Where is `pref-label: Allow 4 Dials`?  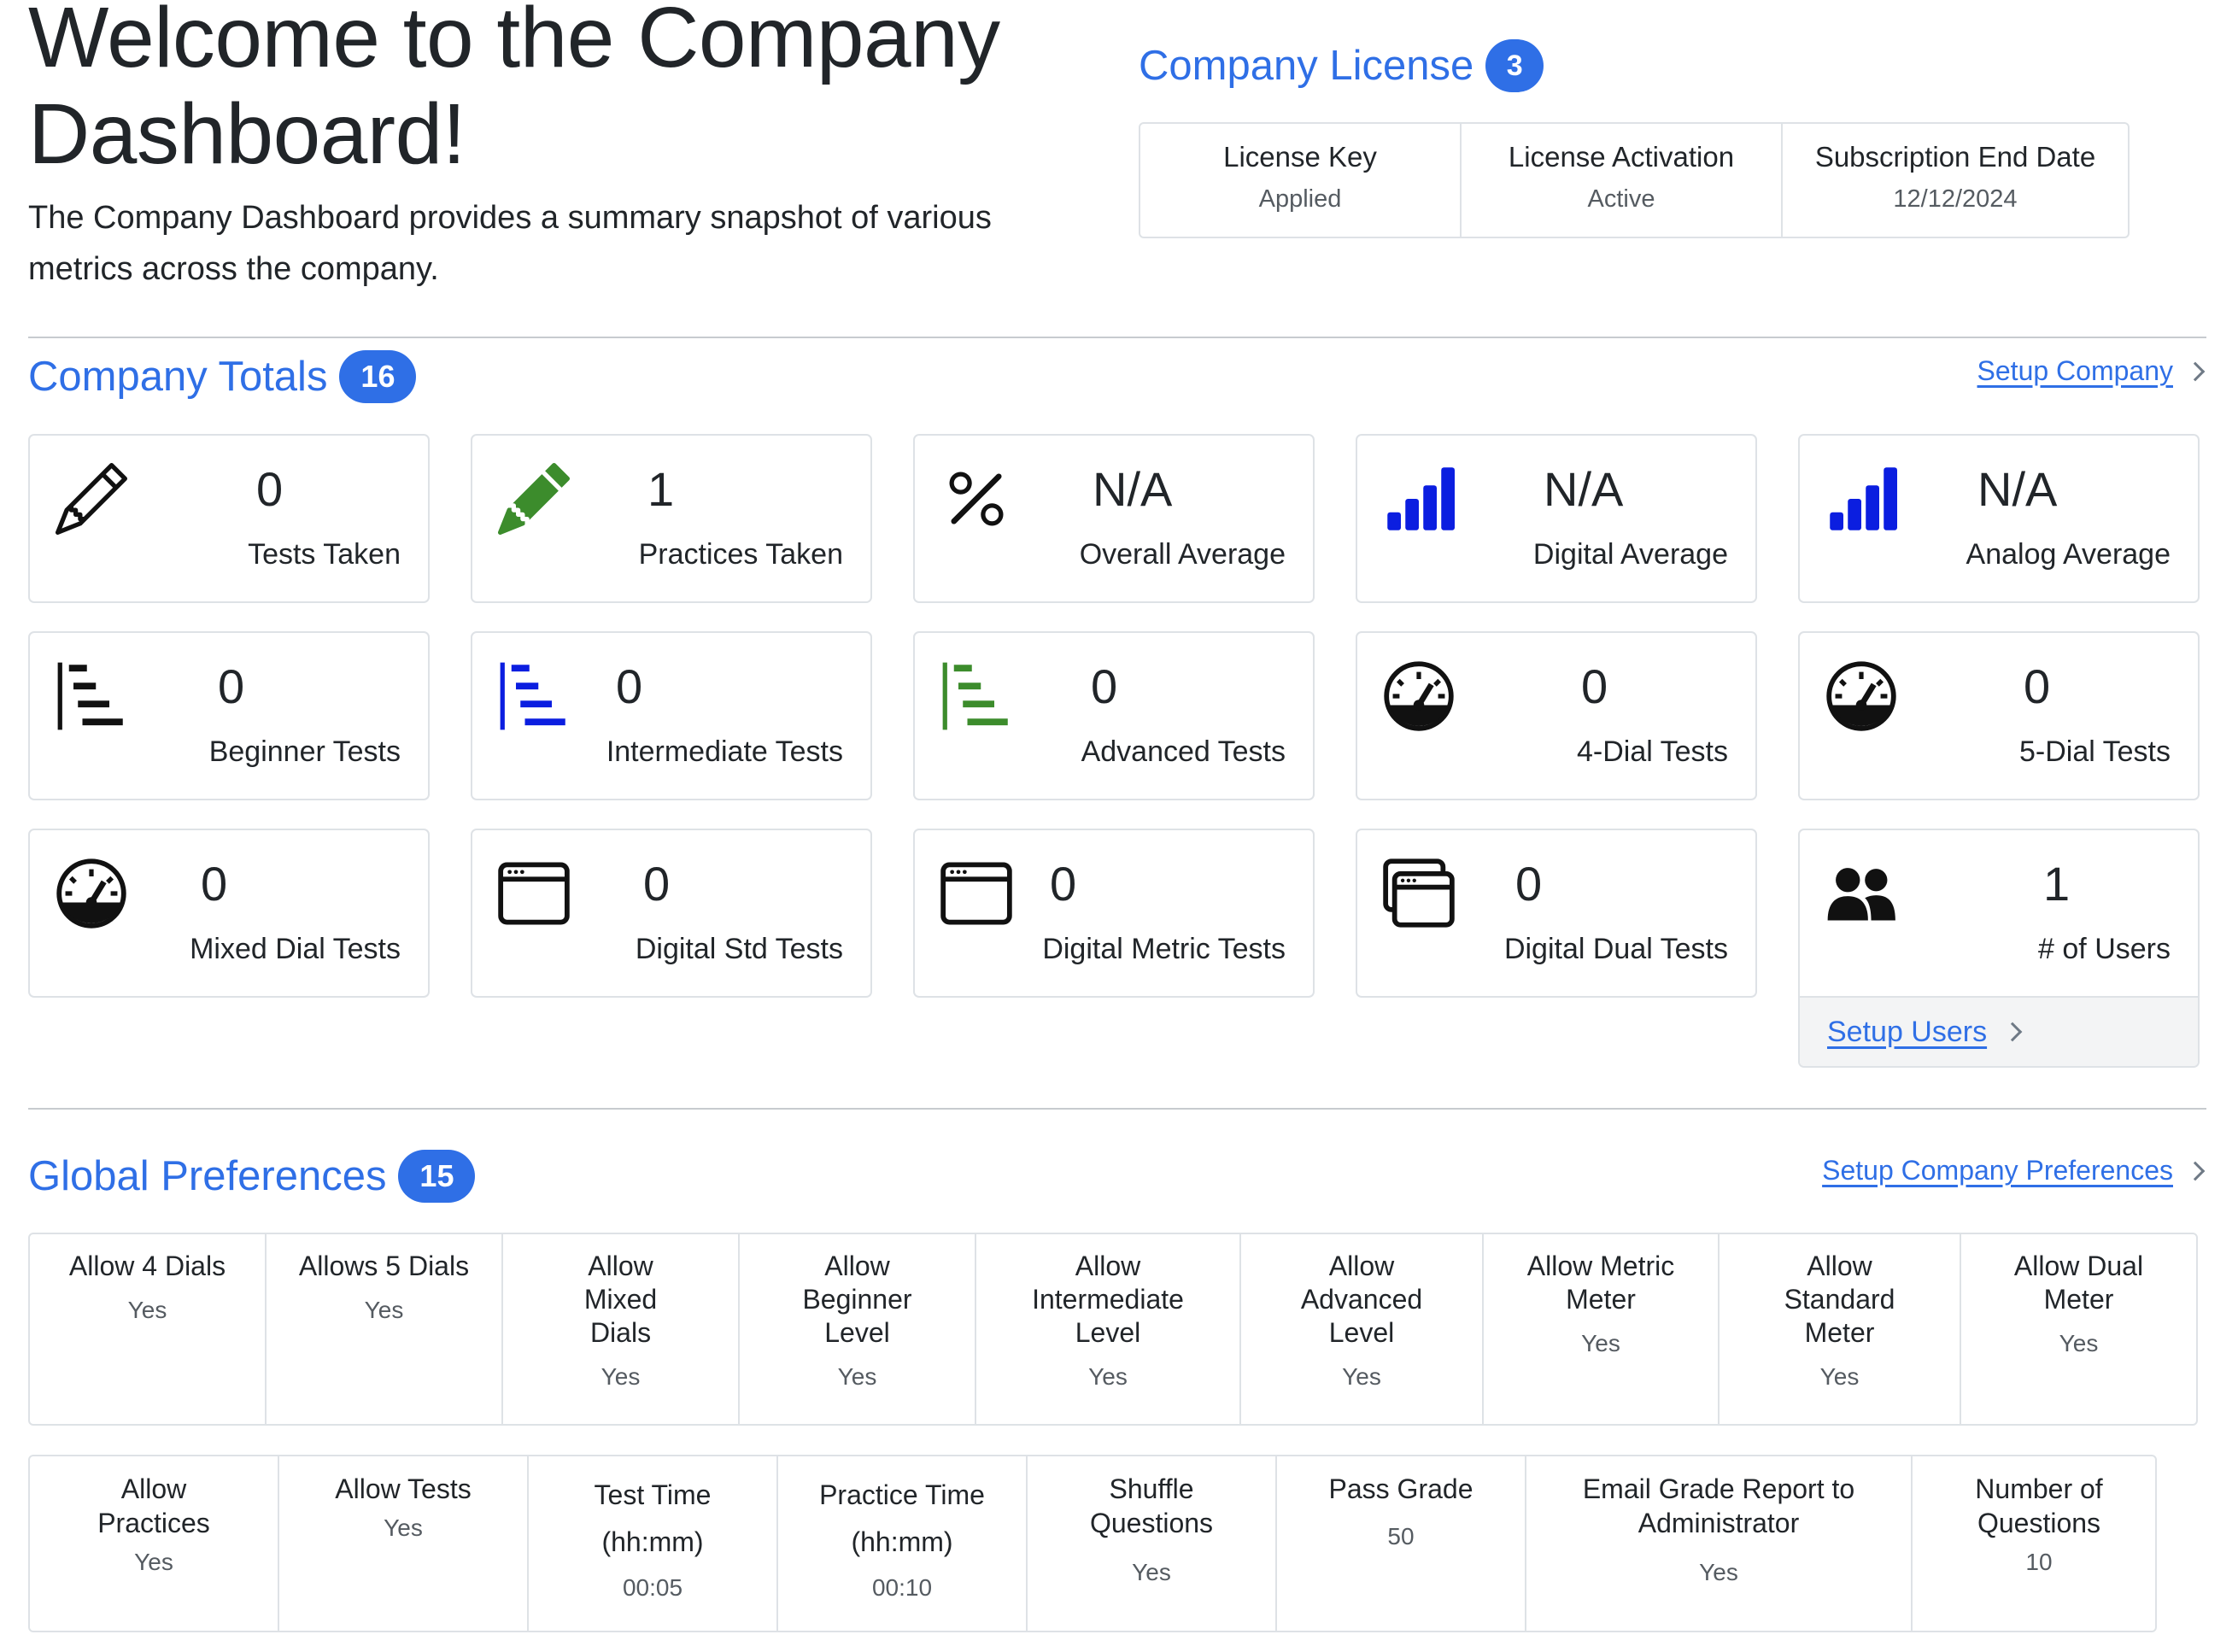 pref-label: Allow 4 Dials is located at coordinates (147, 1266).